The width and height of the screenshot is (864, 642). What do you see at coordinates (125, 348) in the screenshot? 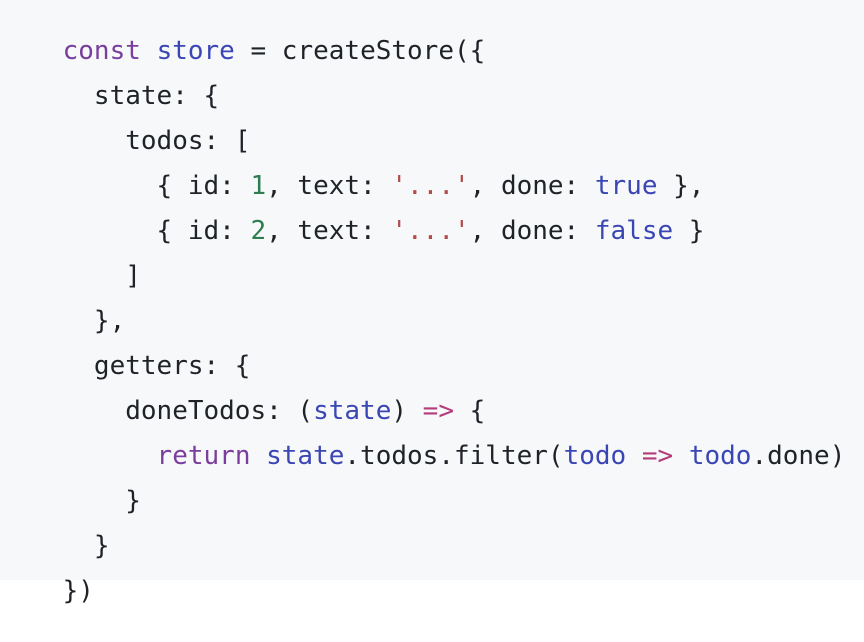
I see `code-line-8: getters: {` at bounding box center [125, 348].